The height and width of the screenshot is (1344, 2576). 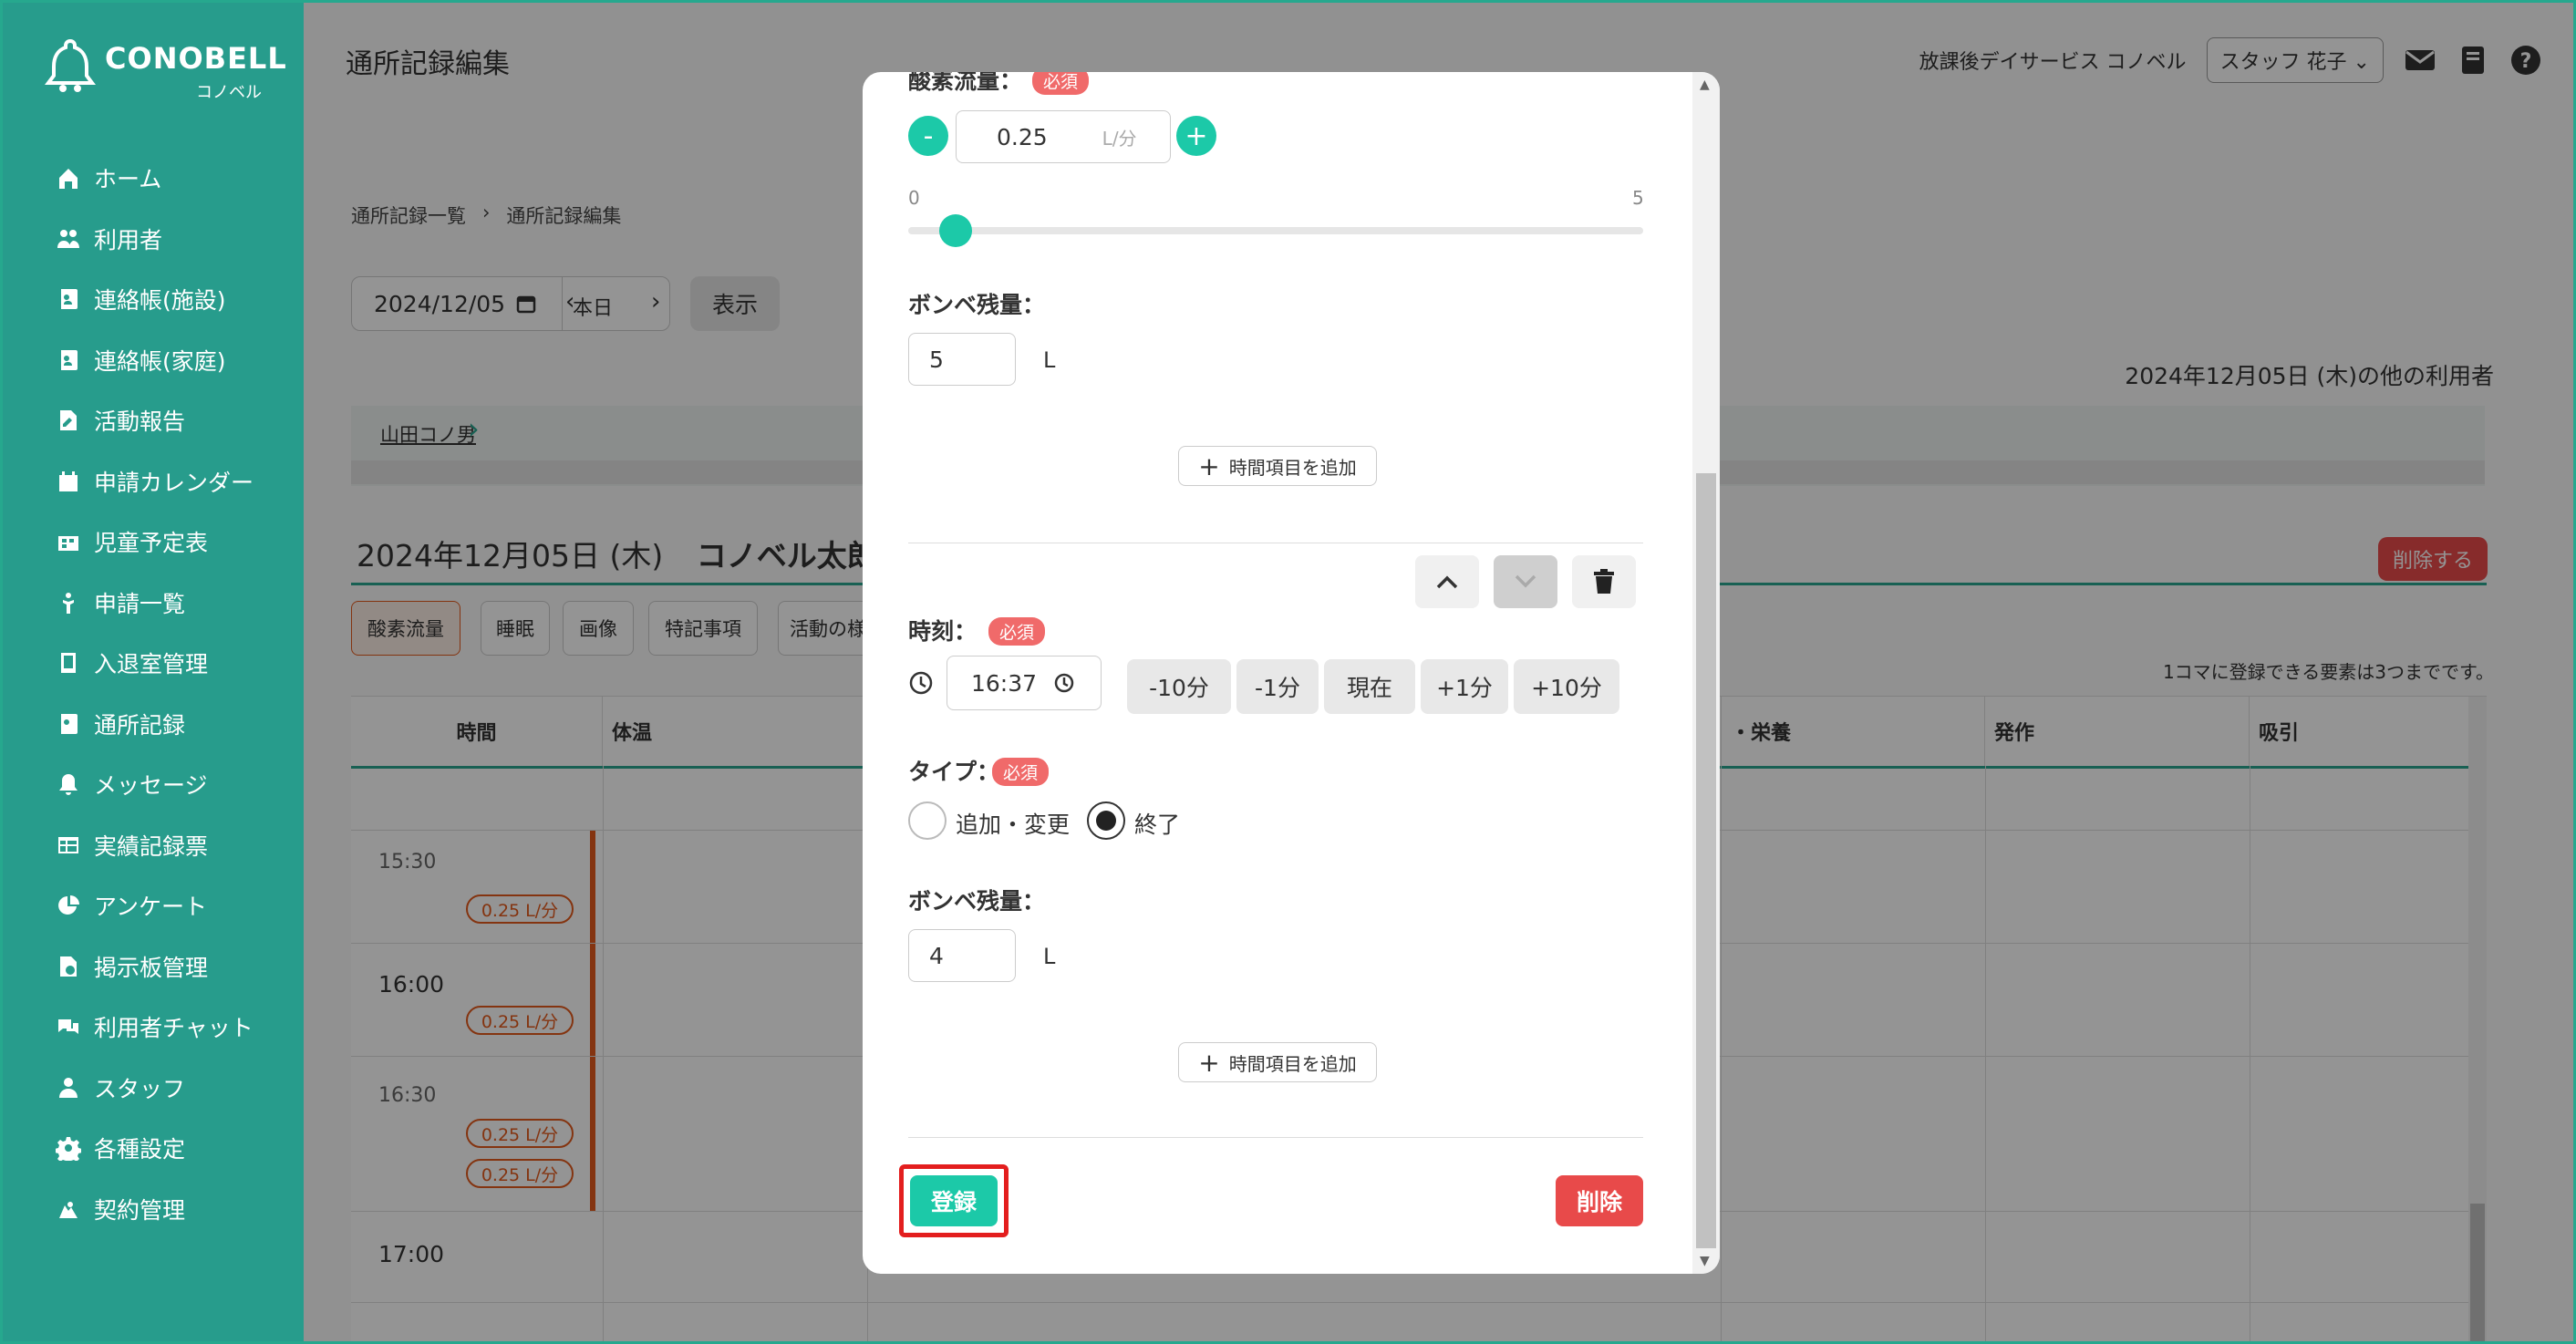 I want to click on sidebar-item: 連絡帳(施設), so click(x=141, y=299).